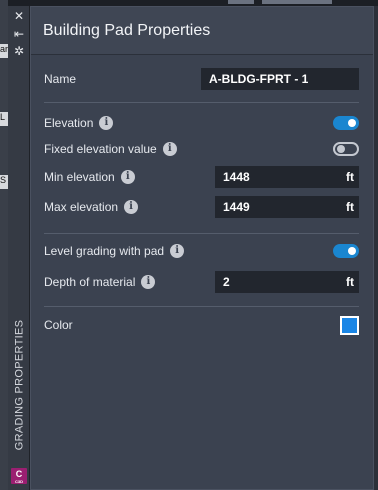 The height and width of the screenshot is (490, 378). What do you see at coordinates (201, 325) in the screenshot?
I see `color-row: Color` at bounding box center [201, 325].